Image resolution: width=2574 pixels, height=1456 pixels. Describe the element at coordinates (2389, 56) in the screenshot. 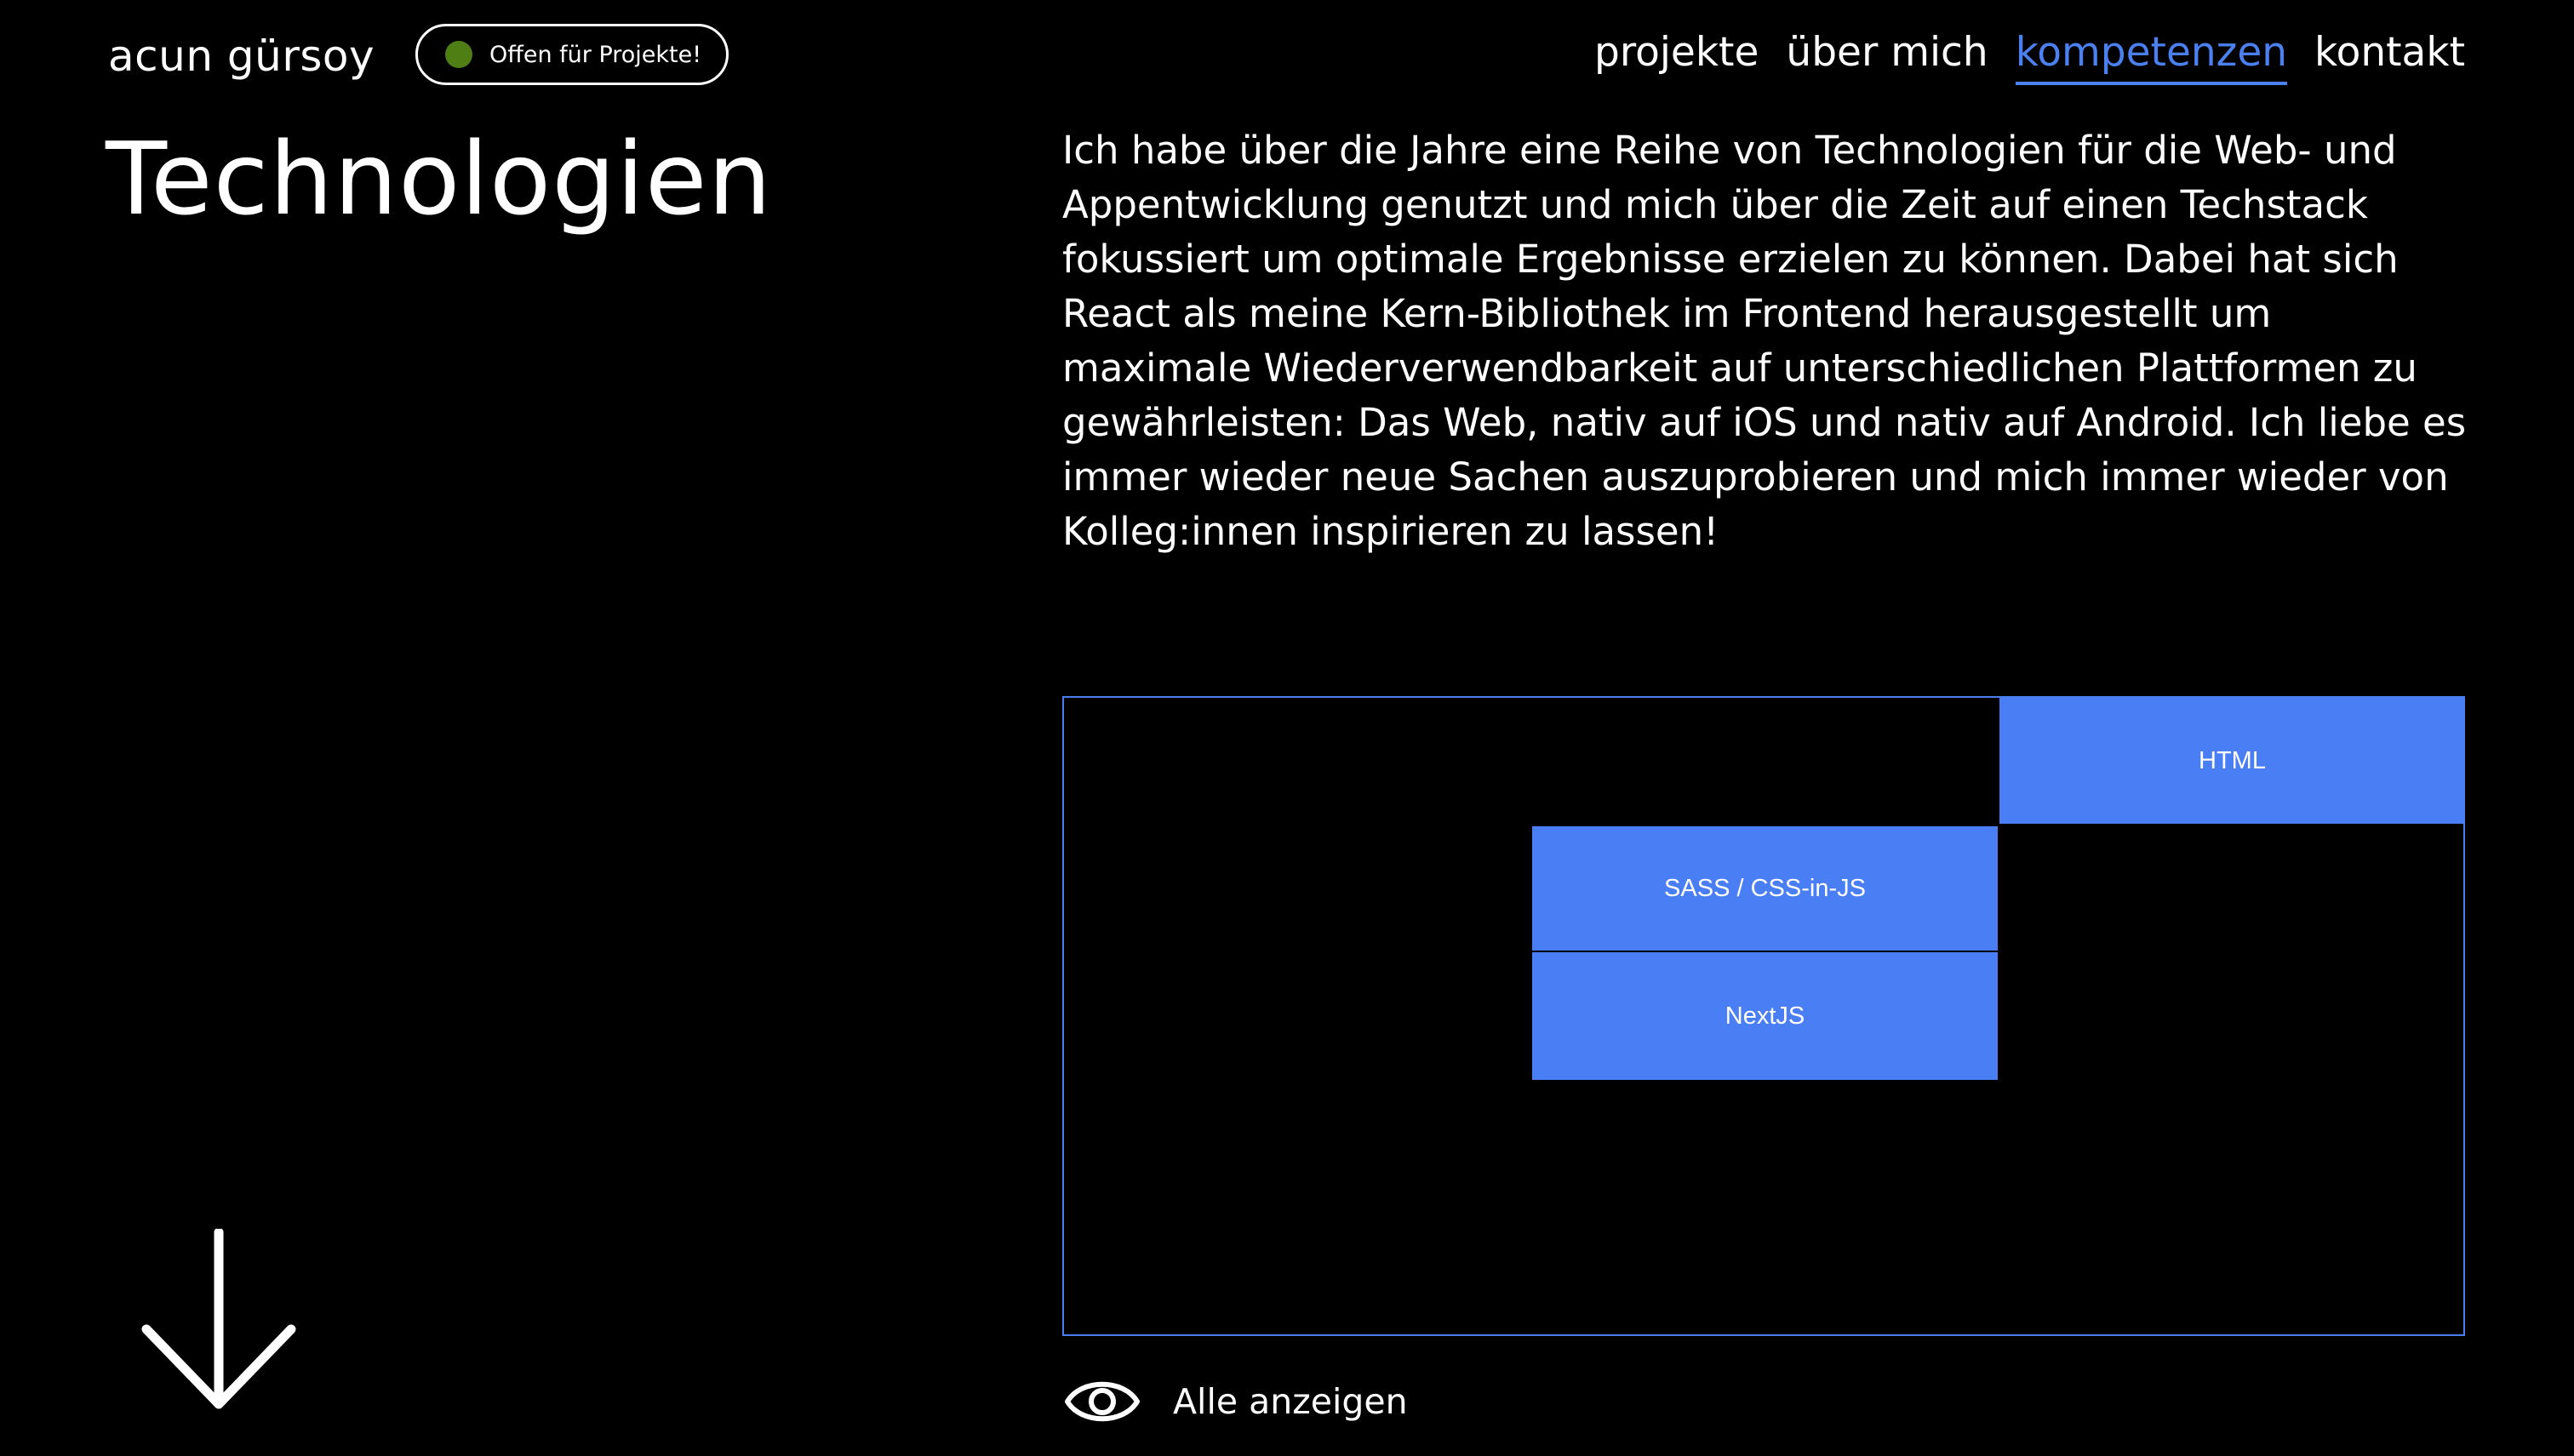

I see `nav-item-kontakt: kontakt` at that location.